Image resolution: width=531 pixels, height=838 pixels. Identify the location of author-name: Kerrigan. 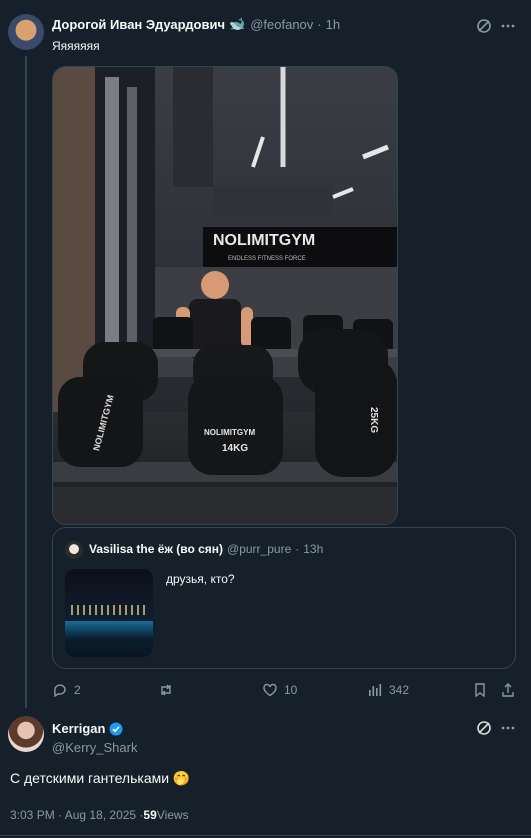
(78, 728).